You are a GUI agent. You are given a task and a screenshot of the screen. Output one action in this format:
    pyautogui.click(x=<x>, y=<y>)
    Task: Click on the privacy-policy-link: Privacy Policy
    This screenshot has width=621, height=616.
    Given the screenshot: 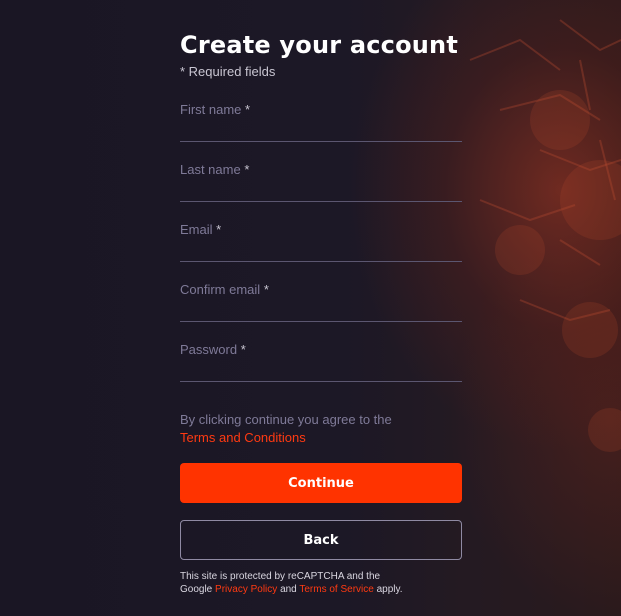 What is the action you would take?
    pyautogui.click(x=246, y=589)
    